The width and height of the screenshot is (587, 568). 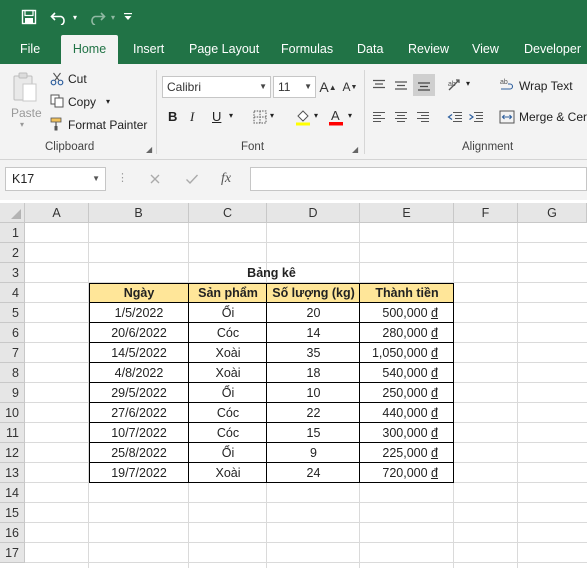 What do you see at coordinates (172, 116) in the screenshot?
I see `bold-button: B` at bounding box center [172, 116].